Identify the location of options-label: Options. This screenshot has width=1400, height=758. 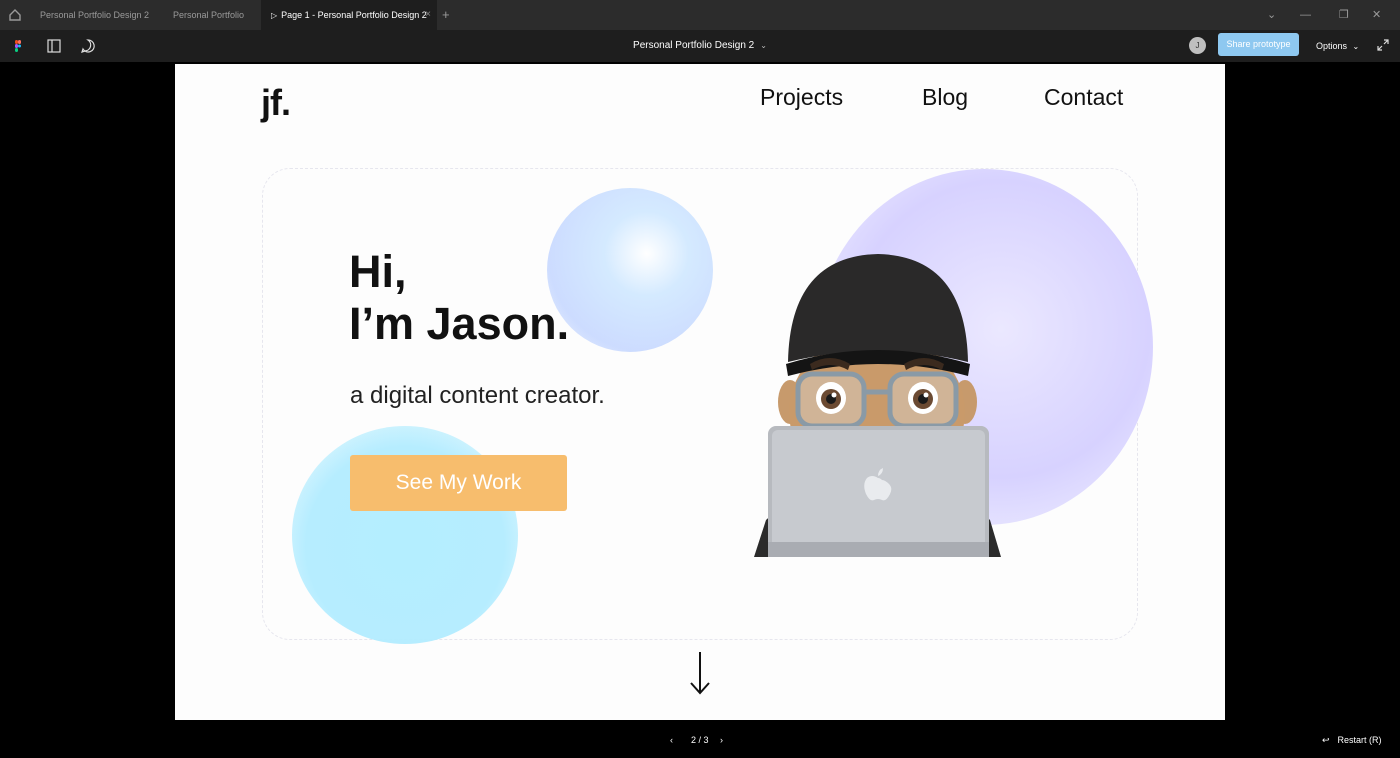
(1332, 46).